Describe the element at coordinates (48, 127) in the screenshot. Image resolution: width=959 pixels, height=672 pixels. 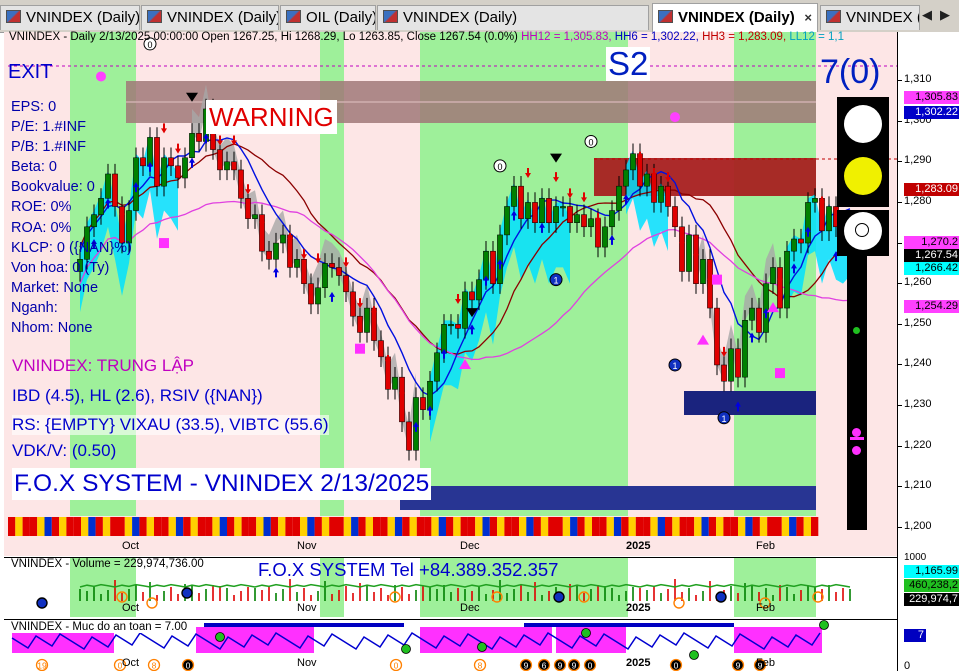
I see `fundamental-pe: P/E: 1.#INF` at that location.